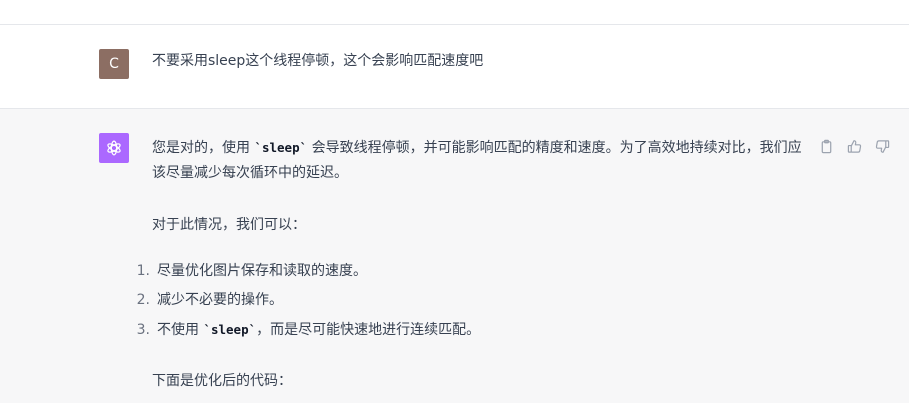 This screenshot has width=909, height=403. I want to click on list-item: 2. 减少不必要的操作。, so click(205, 300).